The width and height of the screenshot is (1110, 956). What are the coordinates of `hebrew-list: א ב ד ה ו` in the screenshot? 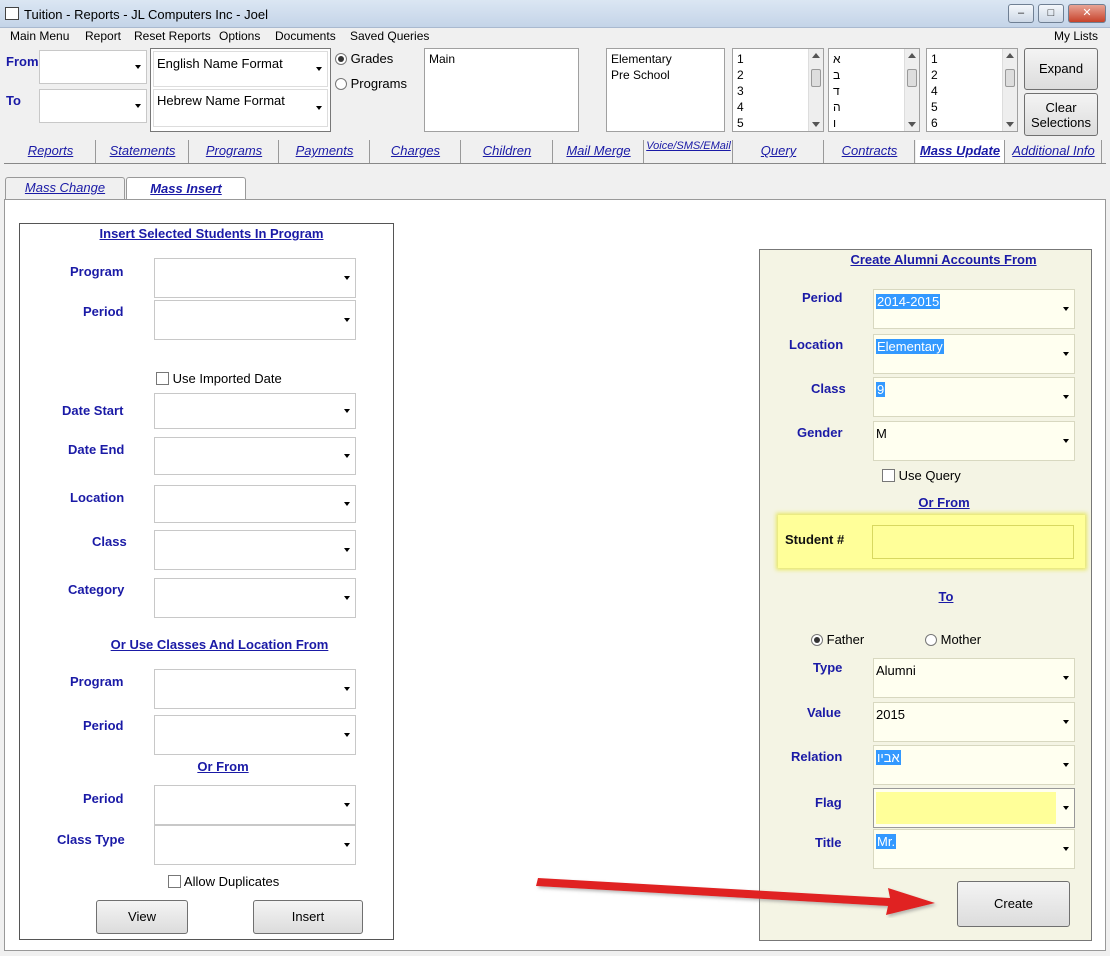 It's located at (874, 90).